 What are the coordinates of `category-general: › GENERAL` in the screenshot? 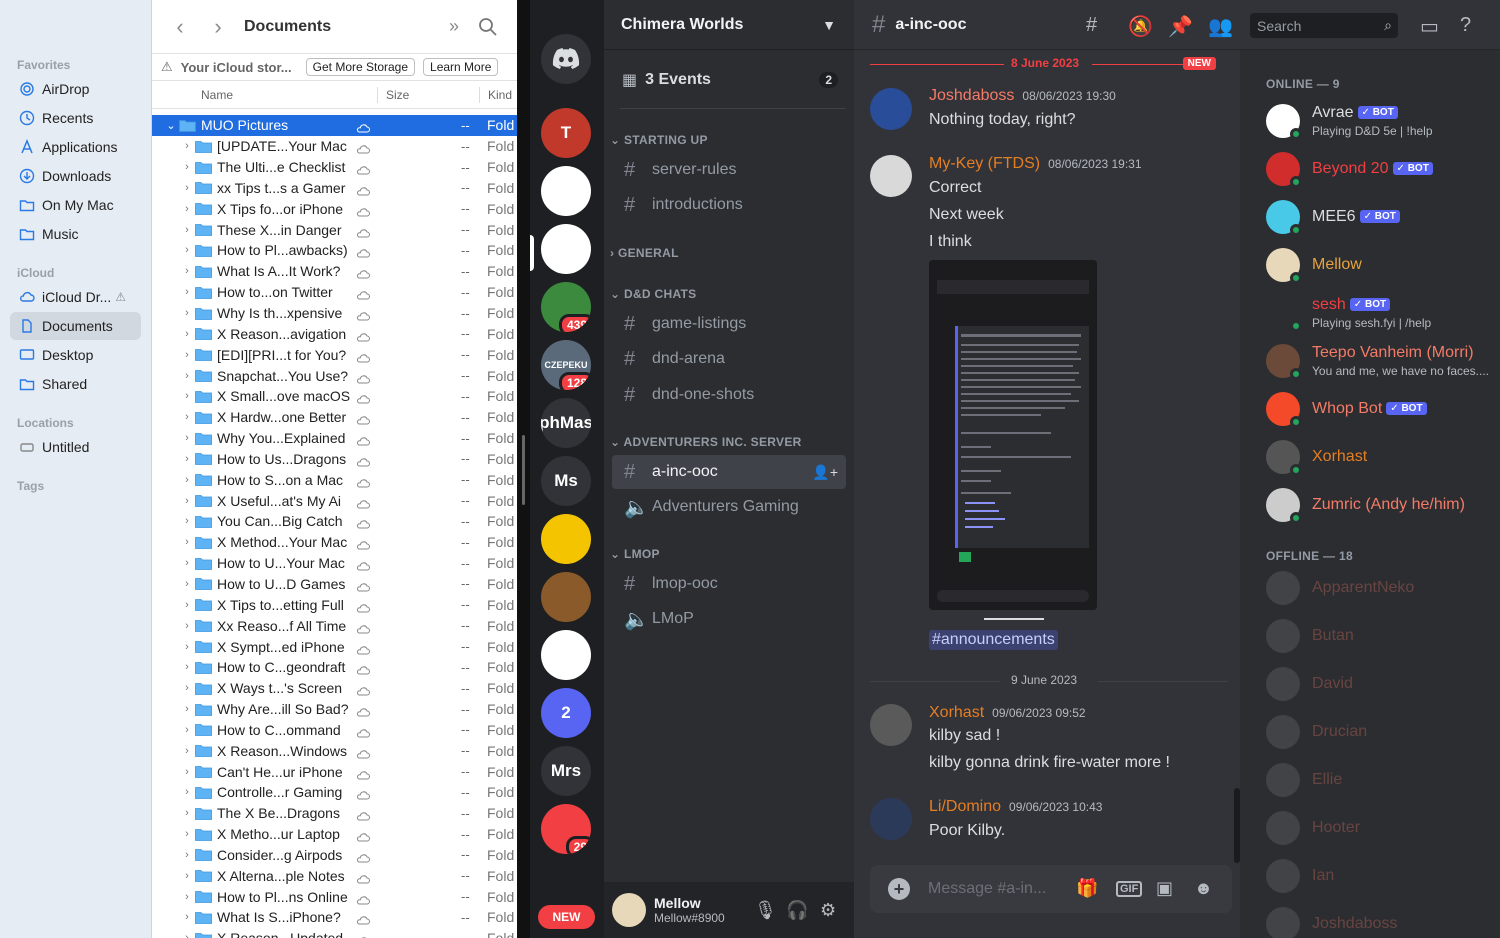 It's located at (644, 253).